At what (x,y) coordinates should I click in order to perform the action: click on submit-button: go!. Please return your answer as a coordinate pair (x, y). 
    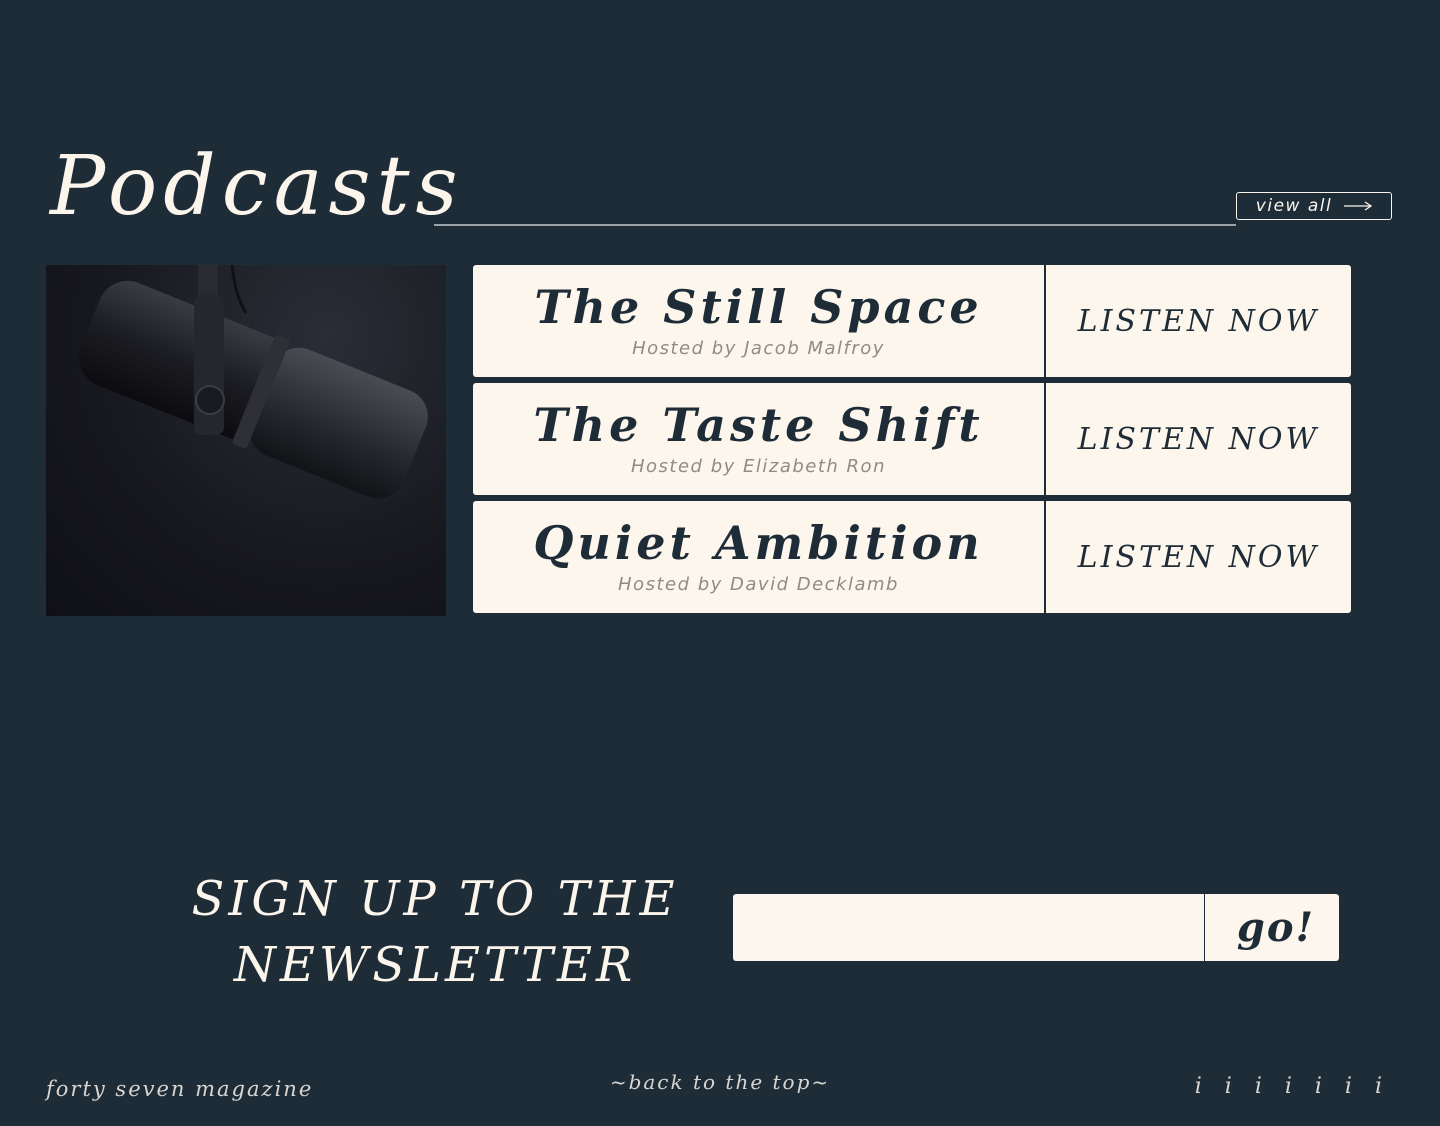
    Looking at the image, I should click on (1272, 927).